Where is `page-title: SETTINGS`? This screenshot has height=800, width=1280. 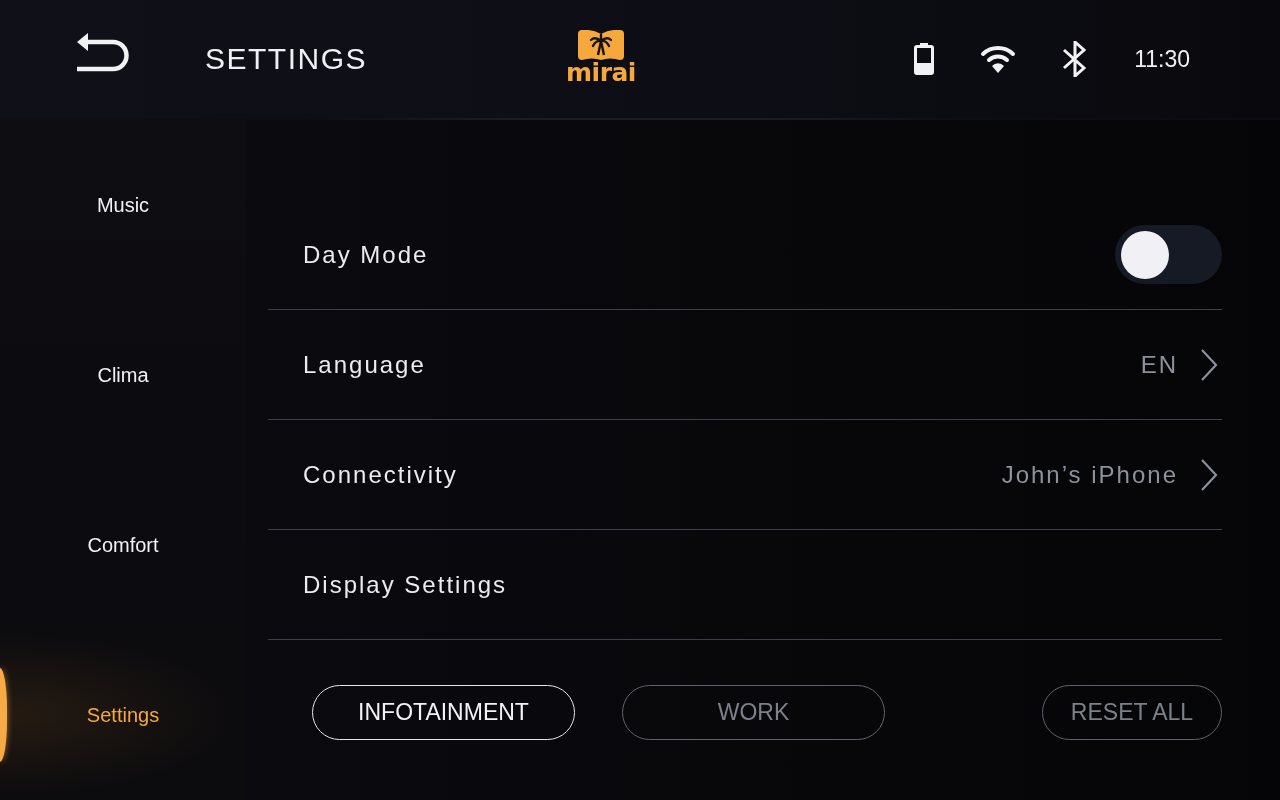 page-title: SETTINGS is located at coordinates (286, 59).